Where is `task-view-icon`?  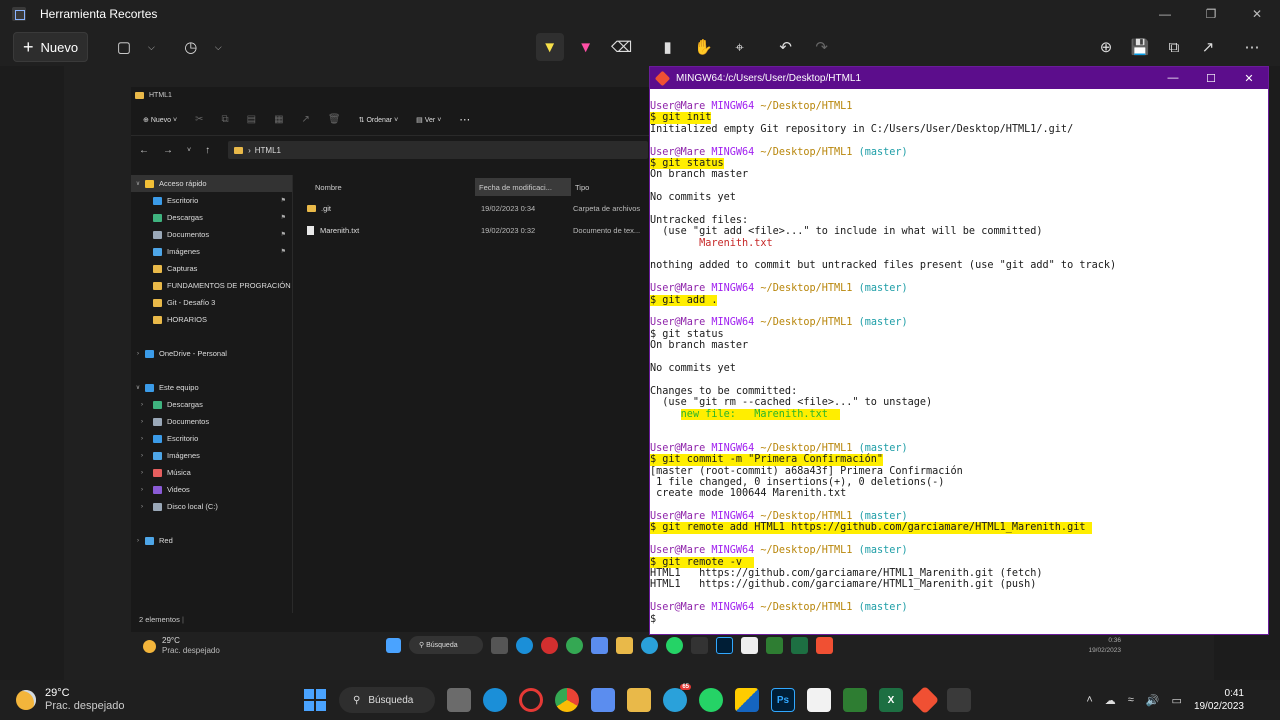
task-view-icon is located at coordinates (499, 645).